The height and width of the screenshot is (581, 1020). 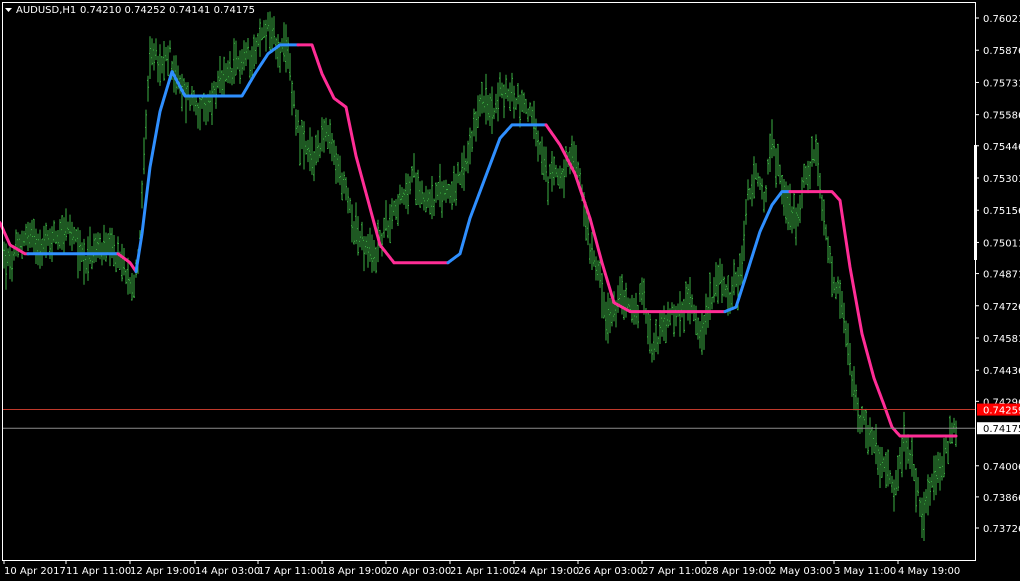 What do you see at coordinates (167, 10) in the screenshot?
I see `ohlc-values: 0.74210 0.74252 0.74141 0.74175` at bounding box center [167, 10].